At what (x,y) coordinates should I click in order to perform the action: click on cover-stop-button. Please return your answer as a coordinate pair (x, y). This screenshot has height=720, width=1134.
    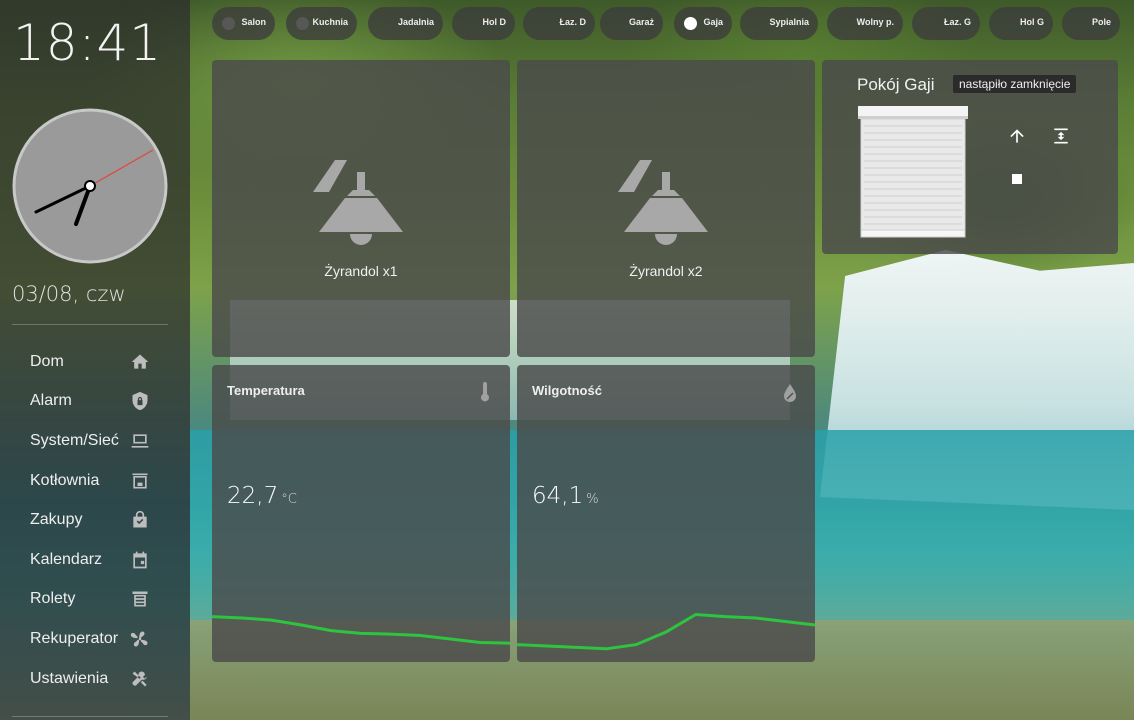
    Looking at the image, I should click on (1017, 179).